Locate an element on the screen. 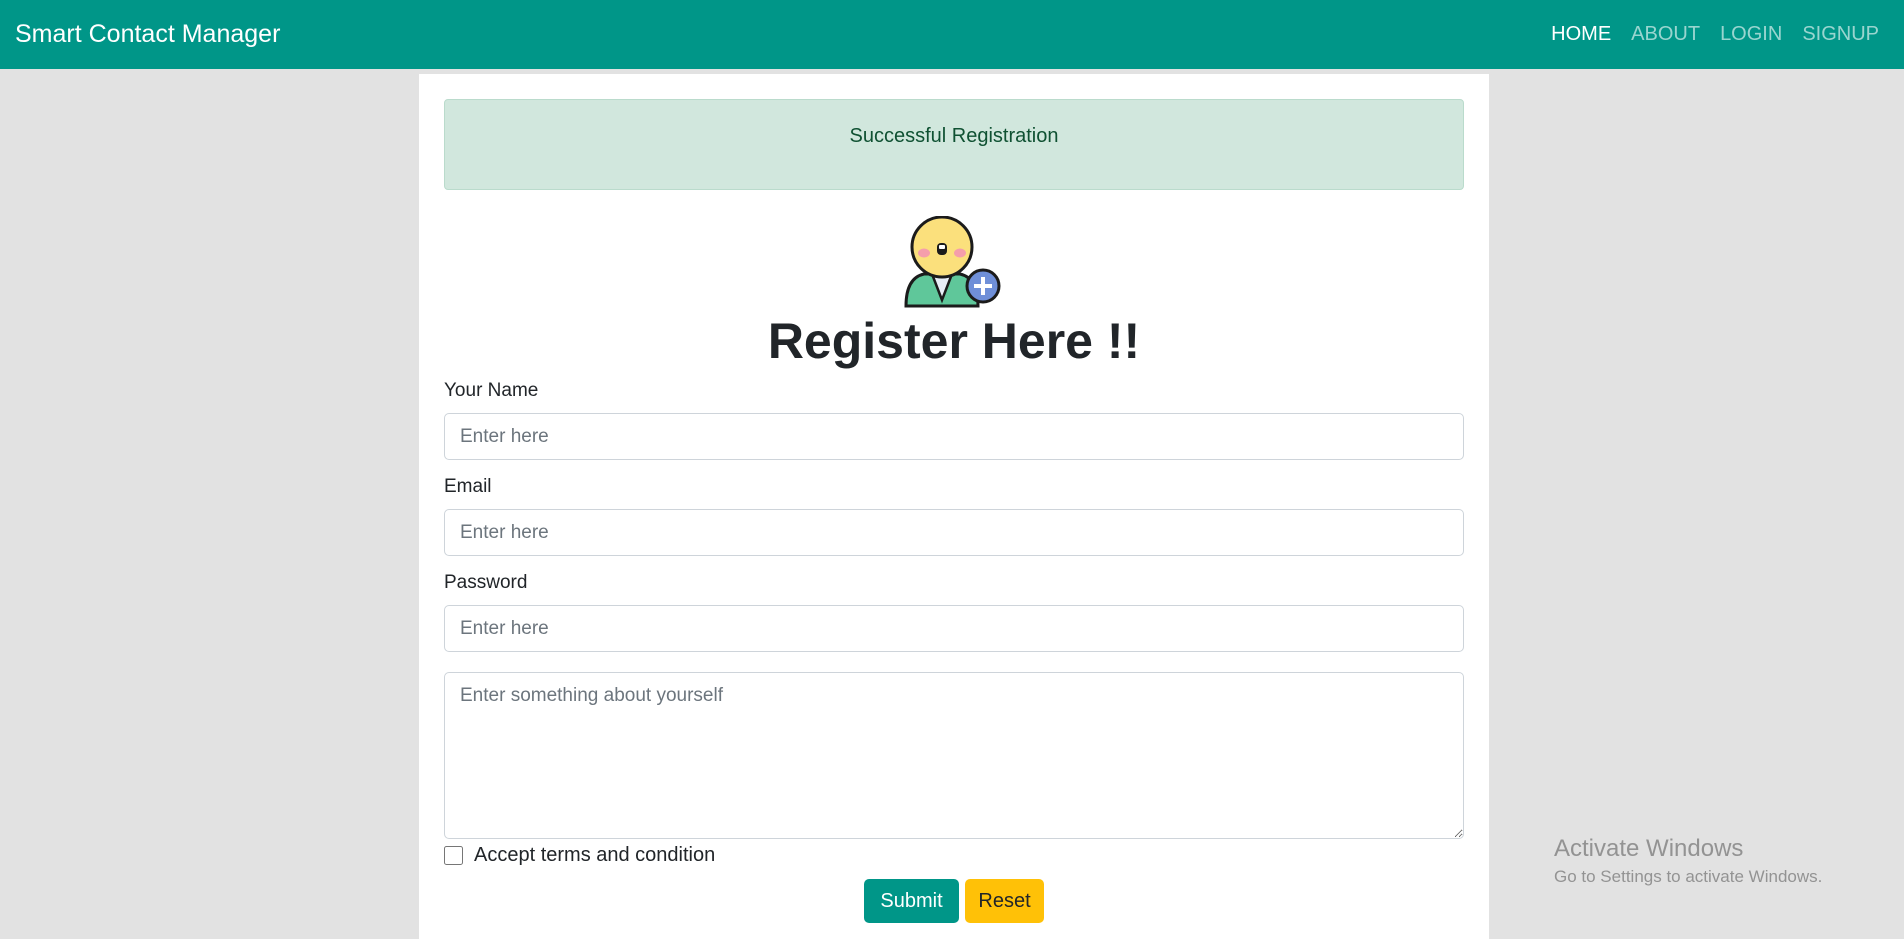 The width and height of the screenshot is (1904, 939). nav-signup: SIGNUP is located at coordinates (1840, 34).